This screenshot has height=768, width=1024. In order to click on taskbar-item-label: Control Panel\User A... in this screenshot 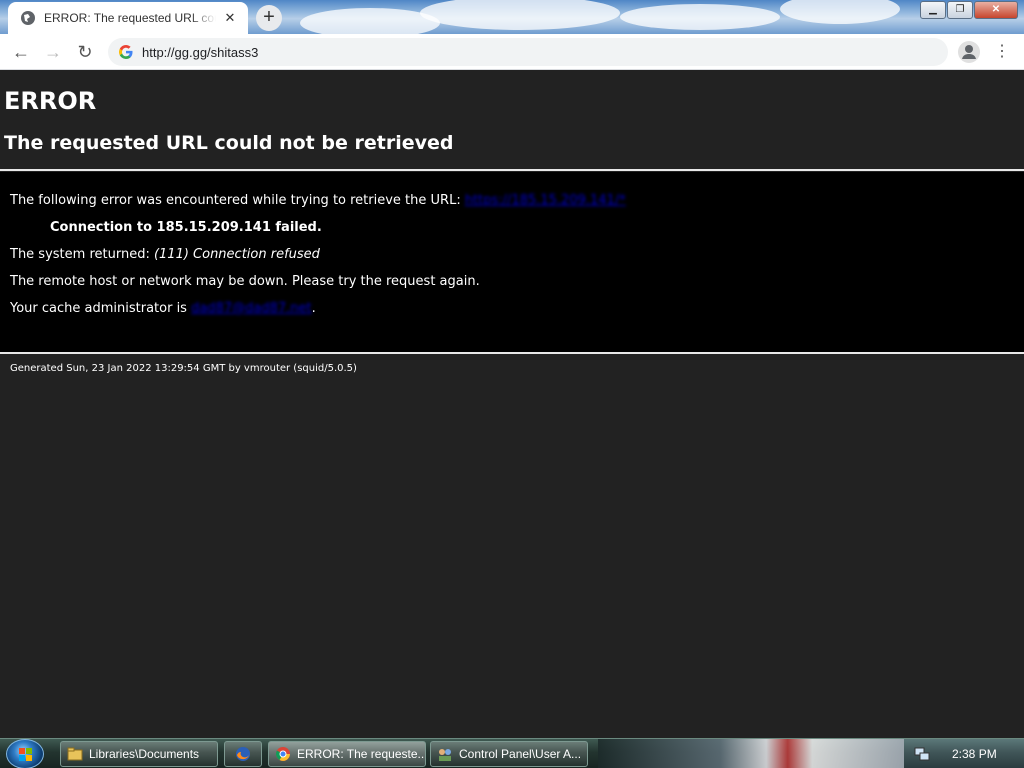, I will do `click(520, 754)`.